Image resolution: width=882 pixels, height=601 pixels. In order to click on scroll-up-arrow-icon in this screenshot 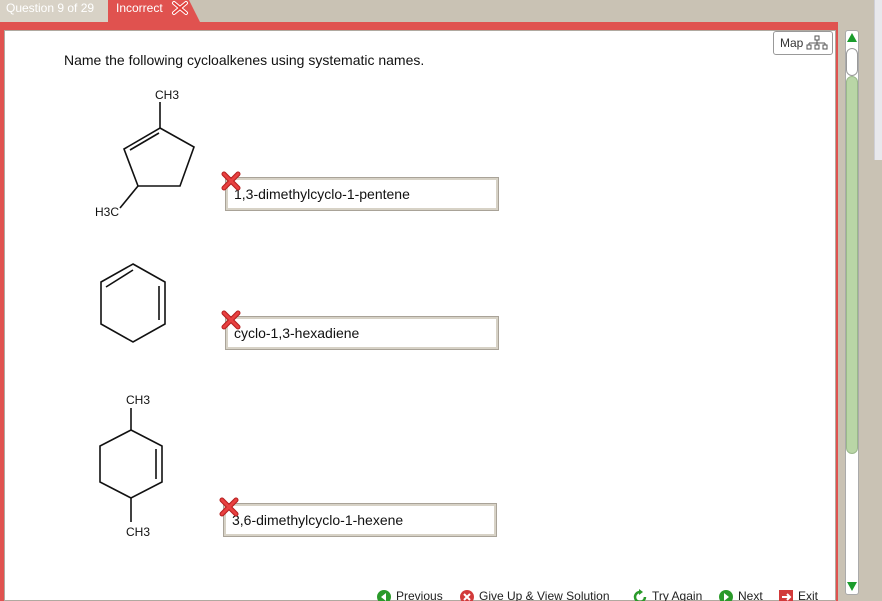, I will do `click(852, 38)`.